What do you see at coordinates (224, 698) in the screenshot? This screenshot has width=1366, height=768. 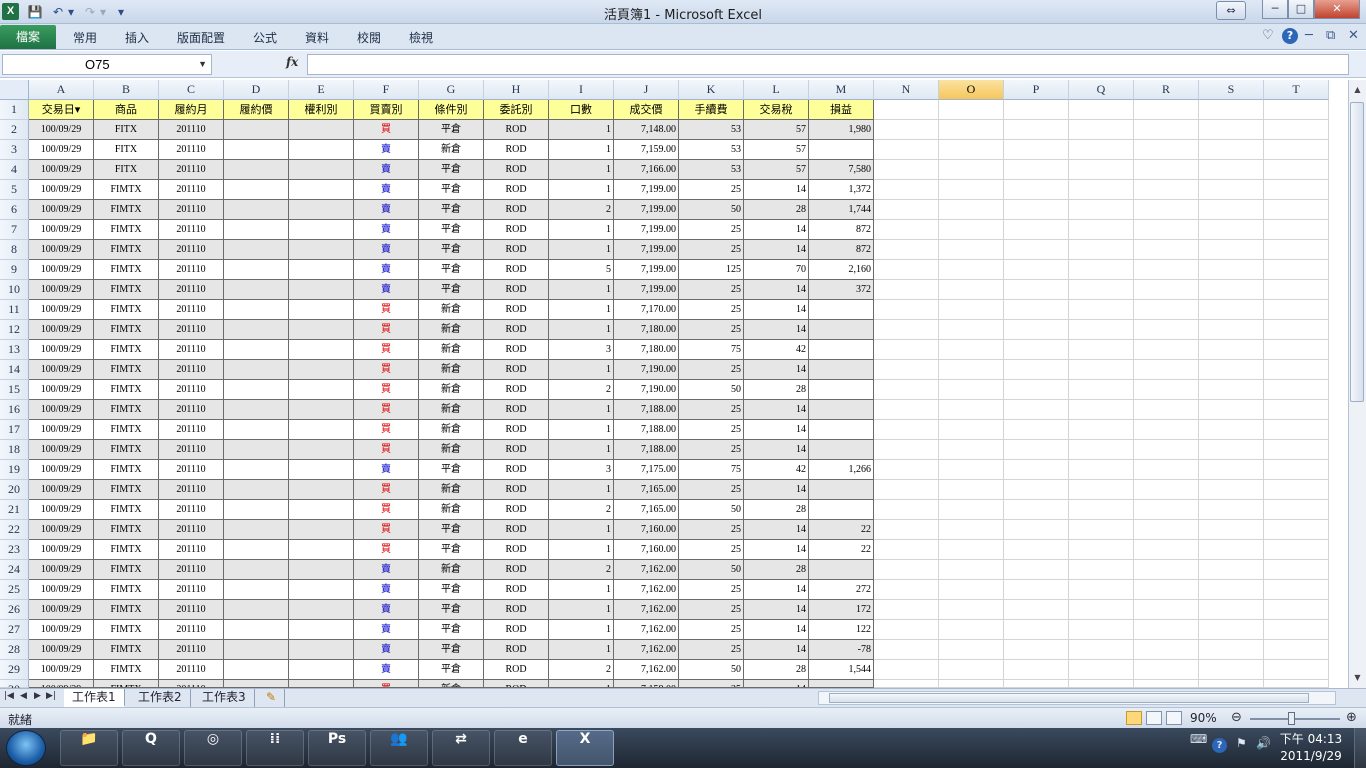 I see `sheet-tab-3: 工作表3` at bounding box center [224, 698].